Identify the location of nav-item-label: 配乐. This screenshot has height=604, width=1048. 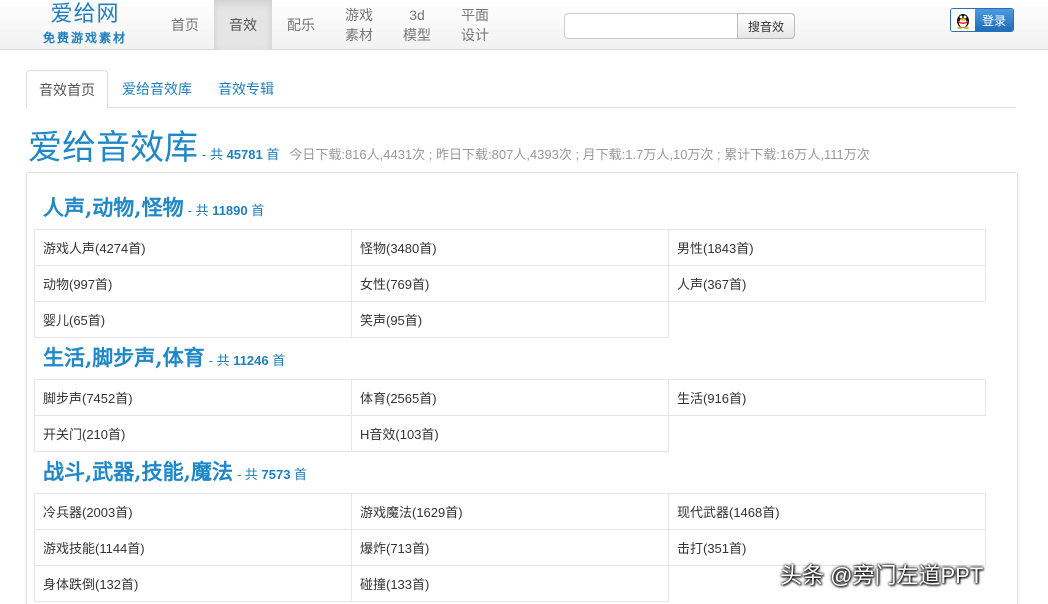
(301, 25).